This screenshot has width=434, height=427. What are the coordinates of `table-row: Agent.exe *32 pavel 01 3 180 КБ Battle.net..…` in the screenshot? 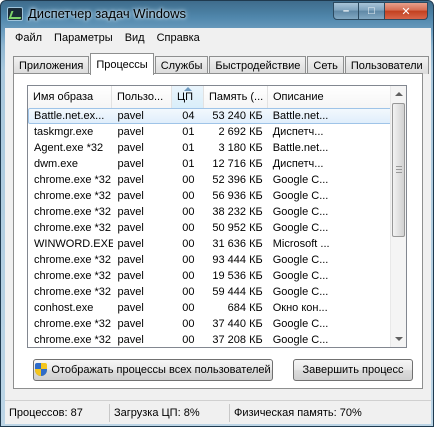 It's located at (210, 148).